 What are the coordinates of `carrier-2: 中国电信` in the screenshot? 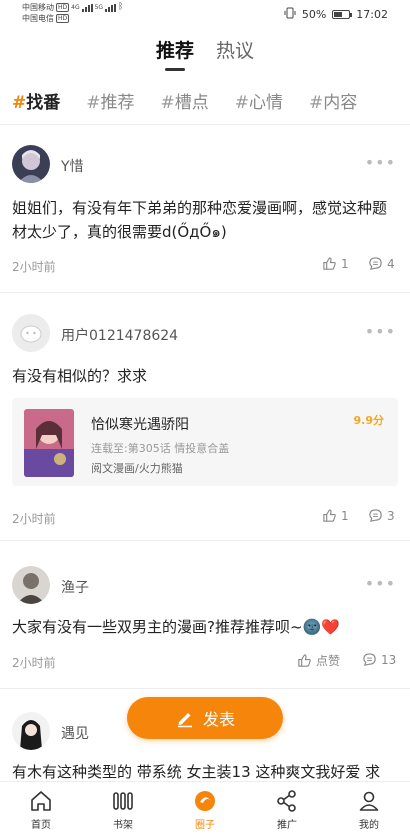 It's located at (38, 18).